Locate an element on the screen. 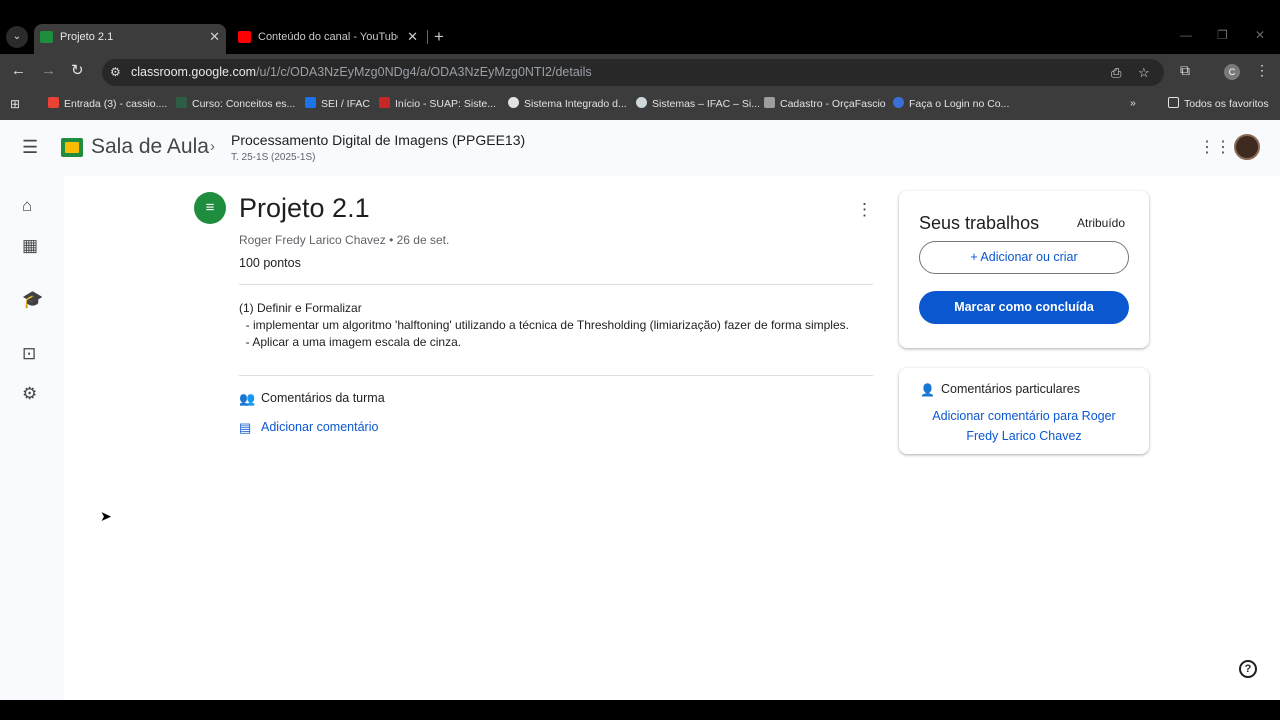  more-options-icon: ⋮ is located at coordinates (864, 210).